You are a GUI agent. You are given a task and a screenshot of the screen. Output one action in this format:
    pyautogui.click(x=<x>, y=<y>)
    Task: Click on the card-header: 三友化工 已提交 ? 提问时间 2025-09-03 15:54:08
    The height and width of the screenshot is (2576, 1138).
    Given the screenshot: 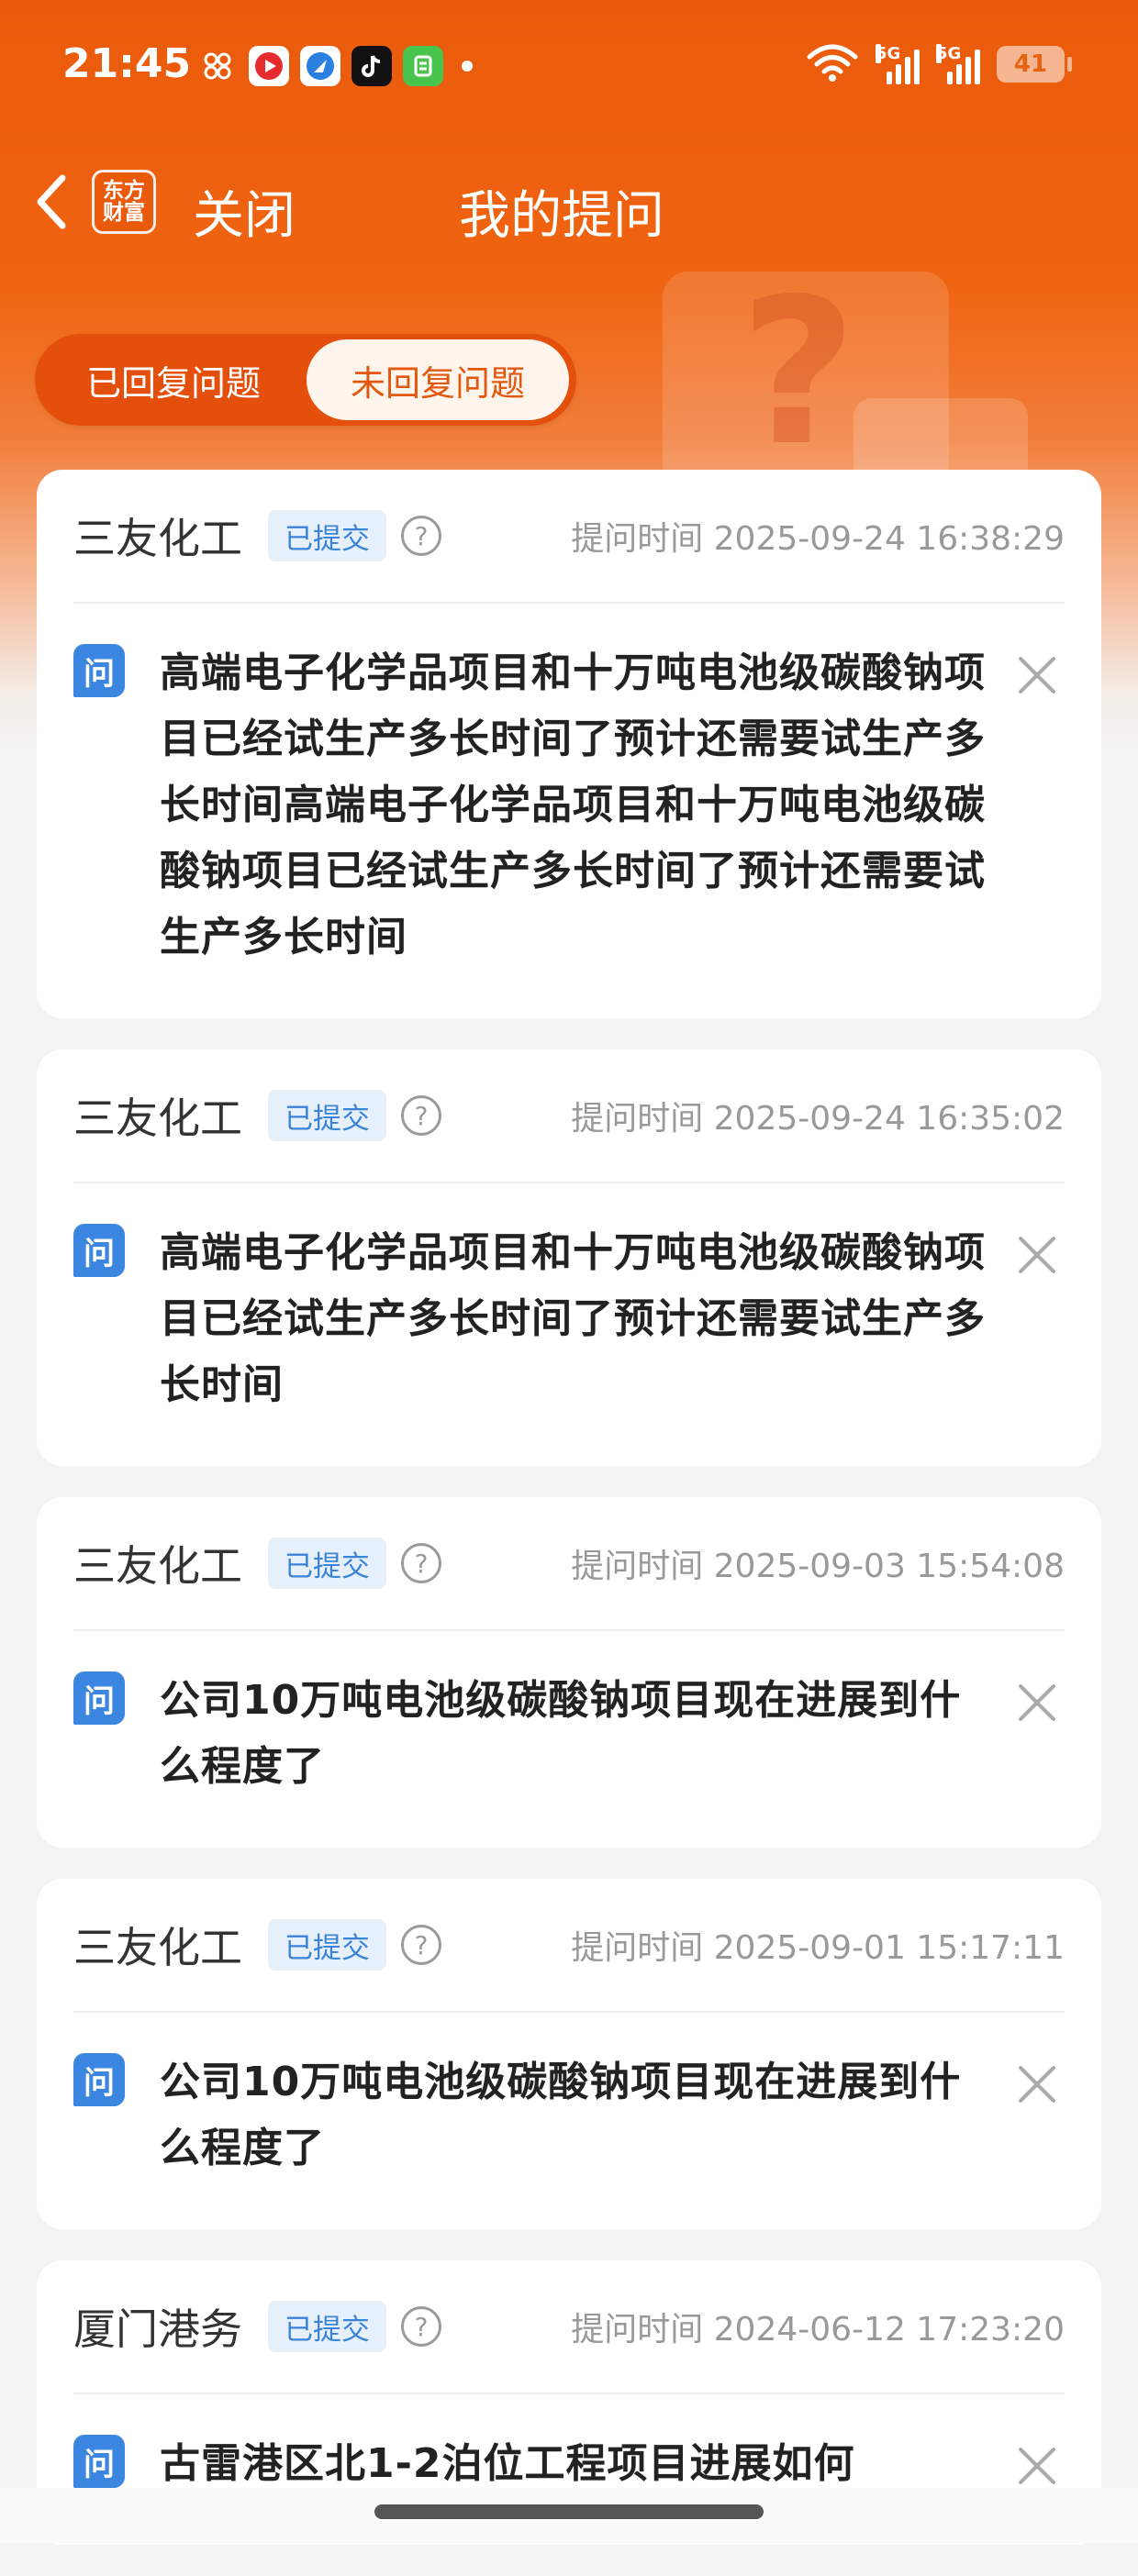 What is the action you would take?
    pyautogui.click(x=569, y=1564)
    